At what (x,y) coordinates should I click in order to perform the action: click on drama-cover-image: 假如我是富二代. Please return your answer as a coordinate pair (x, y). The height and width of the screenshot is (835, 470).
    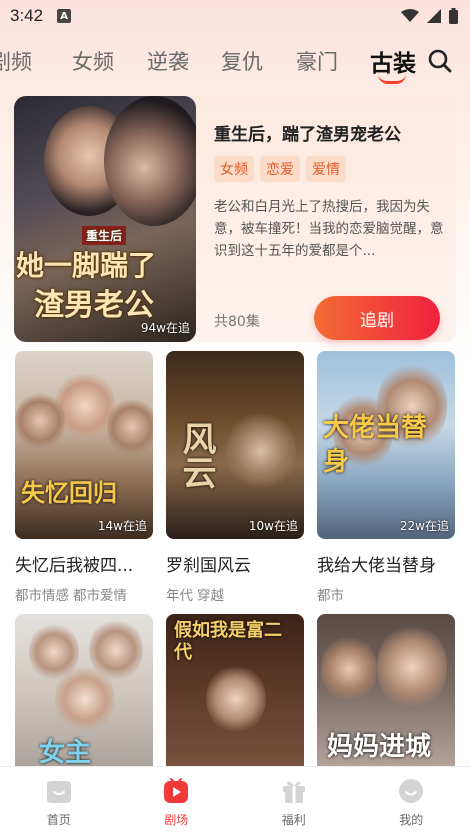
    Looking at the image, I should click on (235, 694).